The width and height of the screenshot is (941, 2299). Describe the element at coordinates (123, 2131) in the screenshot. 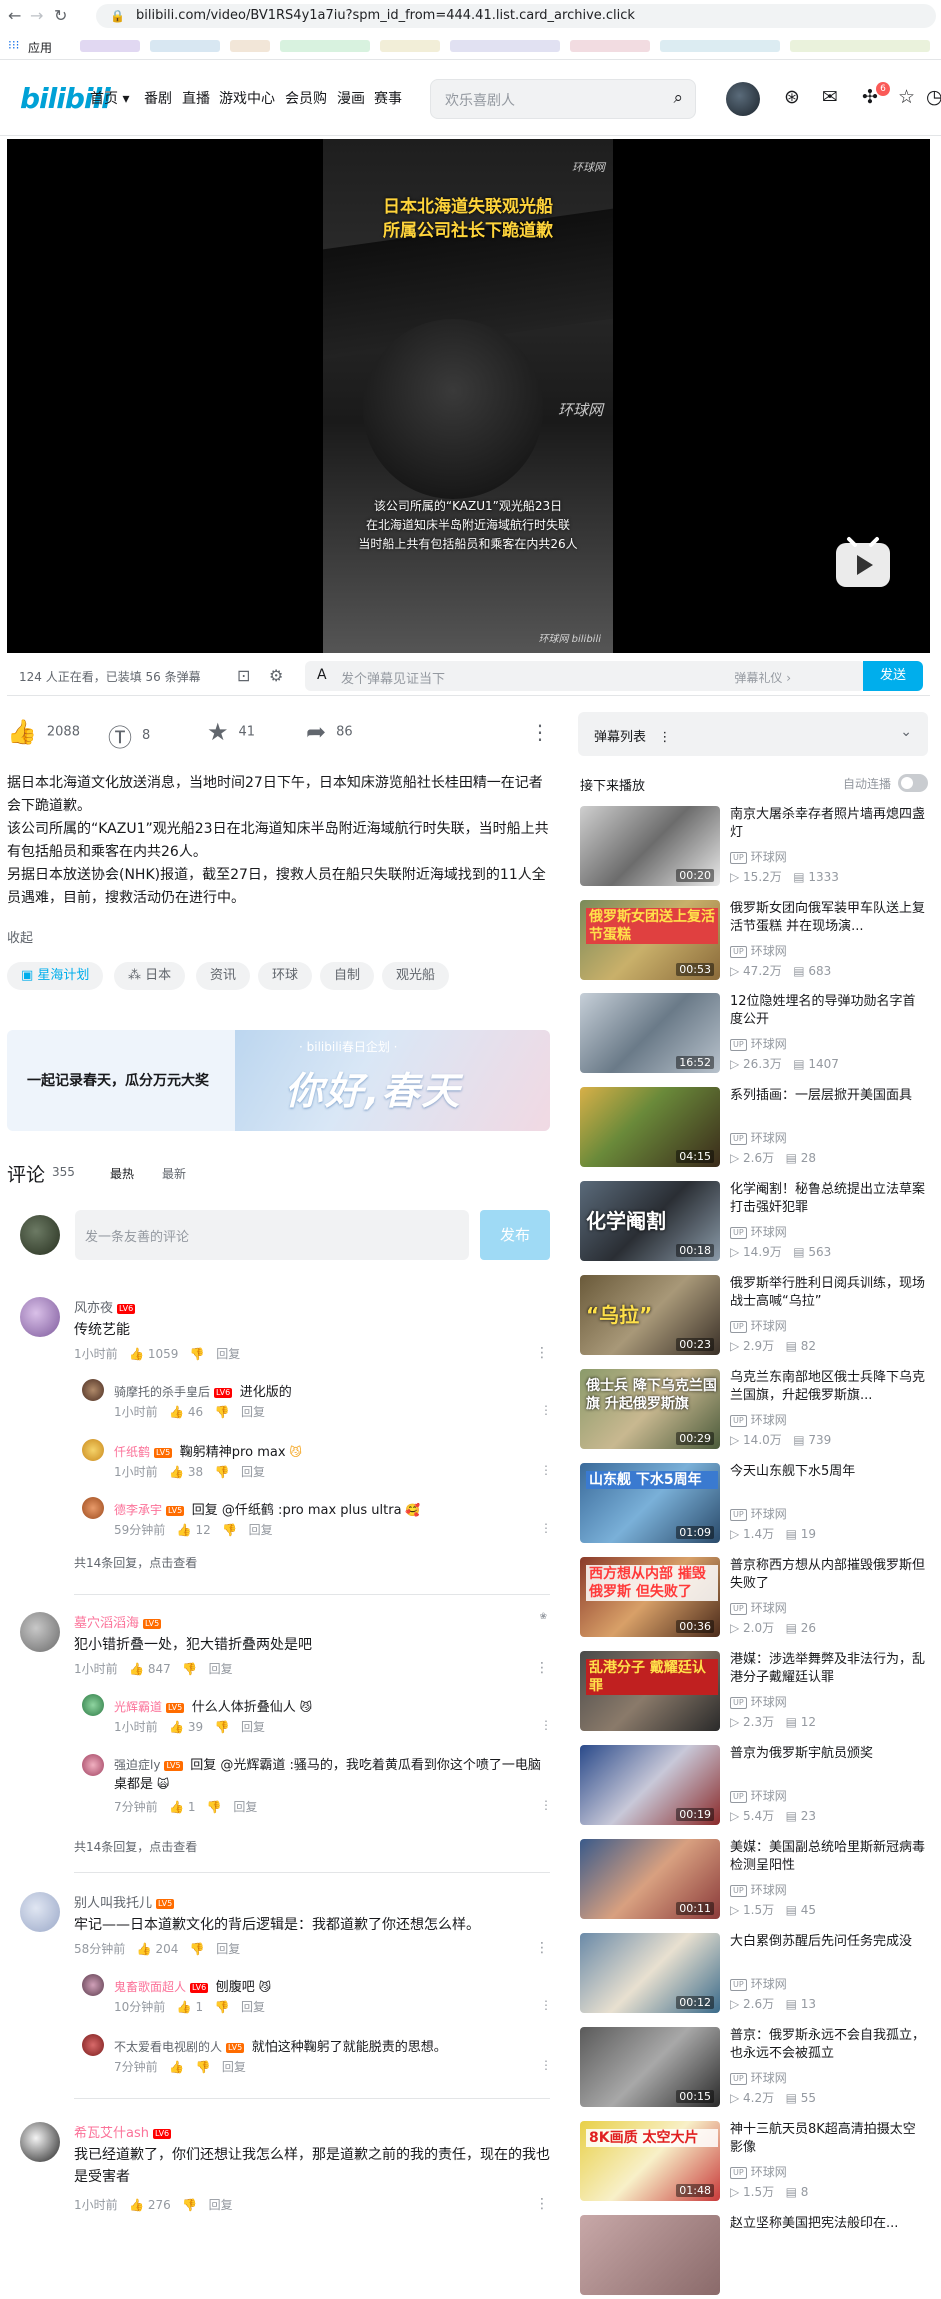

I see `username: 希瓦艾什ash LV6` at that location.